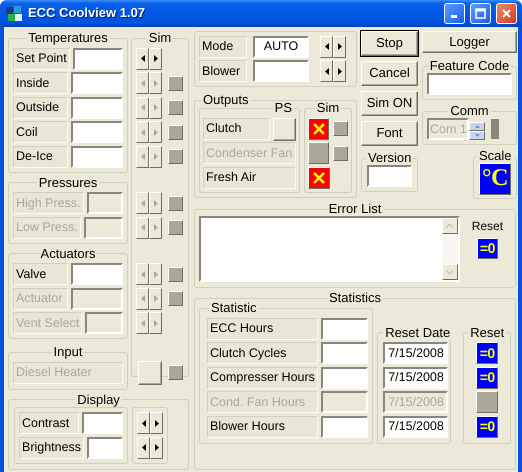 Image resolution: width=522 pixels, height=472 pixels. What do you see at coordinates (495, 156) in the screenshot?
I see `group-title: Scale` at bounding box center [495, 156].